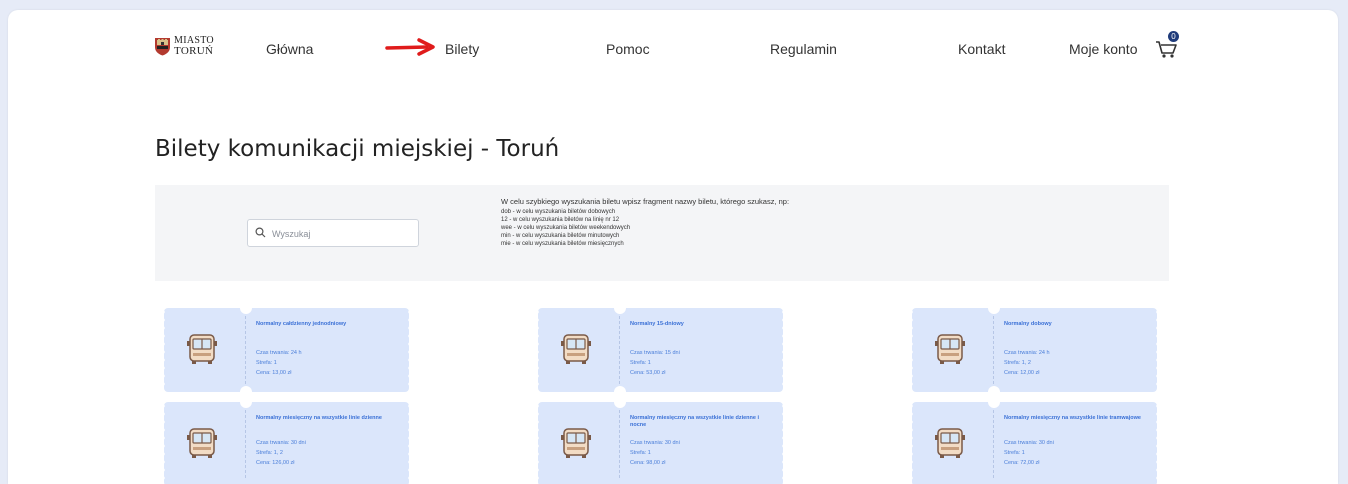 The width and height of the screenshot is (1348, 484). What do you see at coordinates (655, 353) in the screenshot?
I see `ticket-duration: Czas trwania: 15 dni` at bounding box center [655, 353].